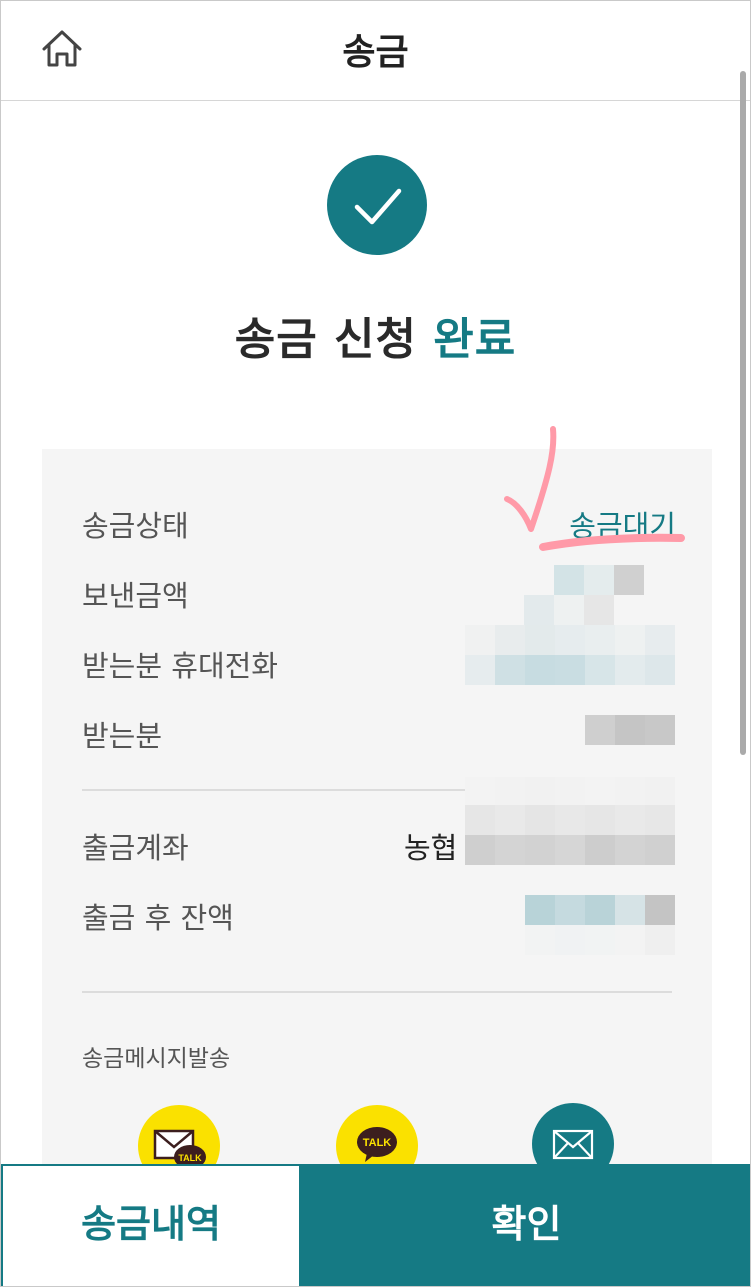 The height and width of the screenshot is (1287, 751). I want to click on scrollbar, so click(743, 413).